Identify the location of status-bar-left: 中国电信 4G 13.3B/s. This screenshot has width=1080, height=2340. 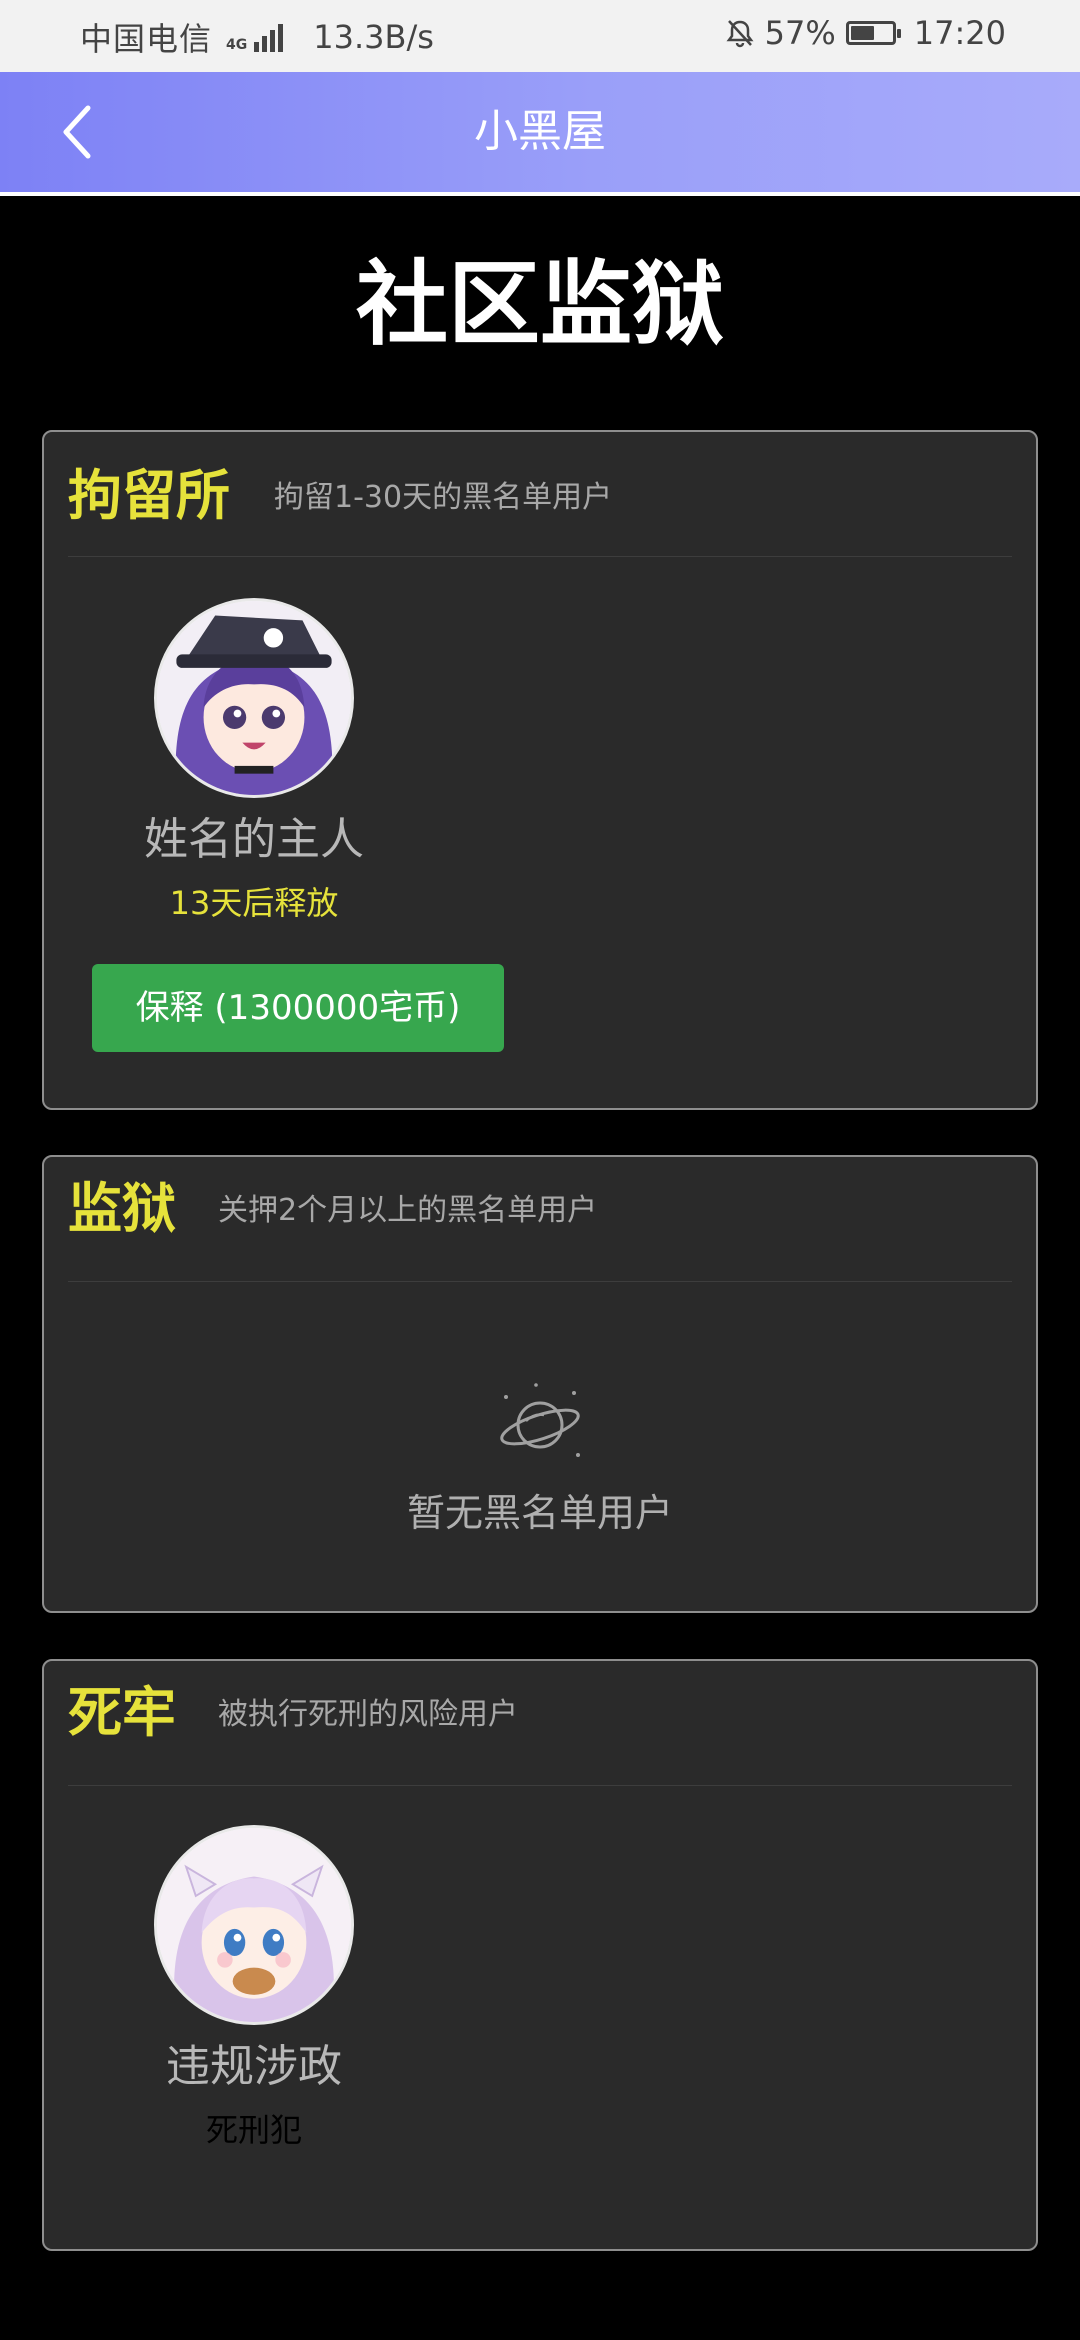
(257, 37).